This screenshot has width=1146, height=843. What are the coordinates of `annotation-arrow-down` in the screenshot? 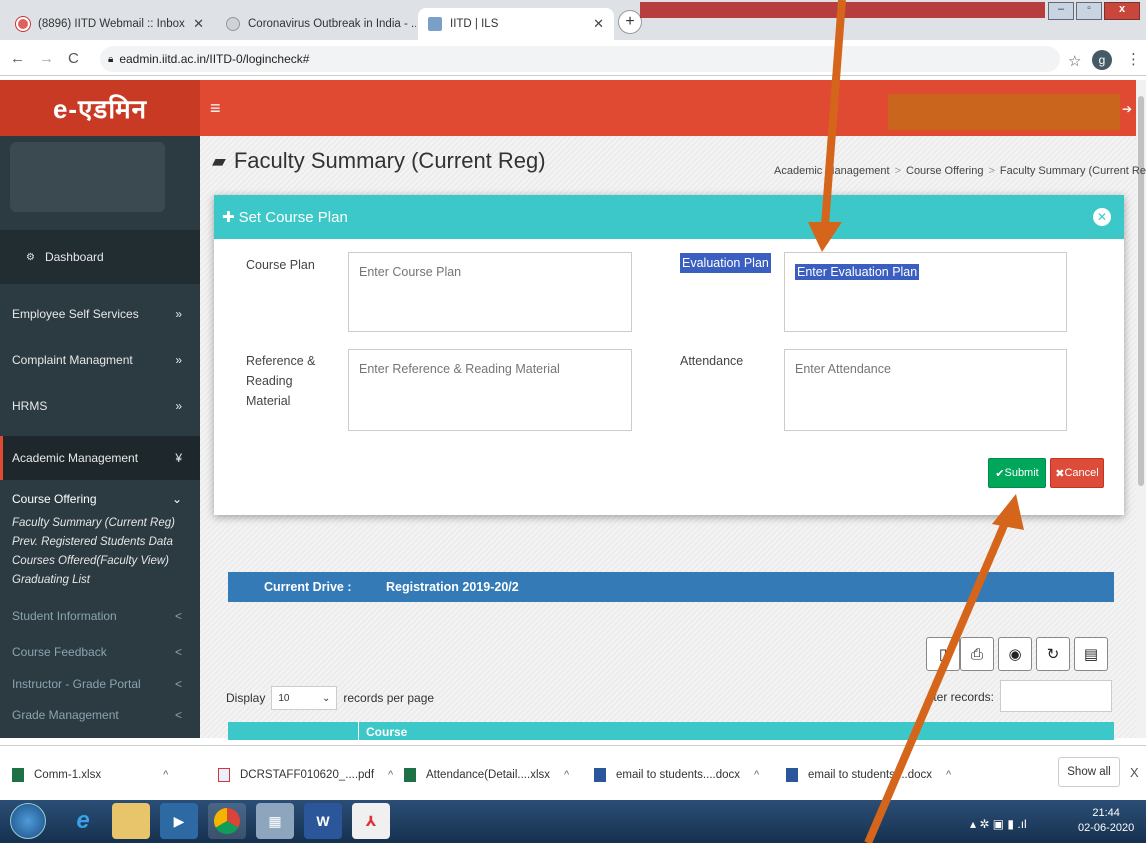 It's located at (833, 113).